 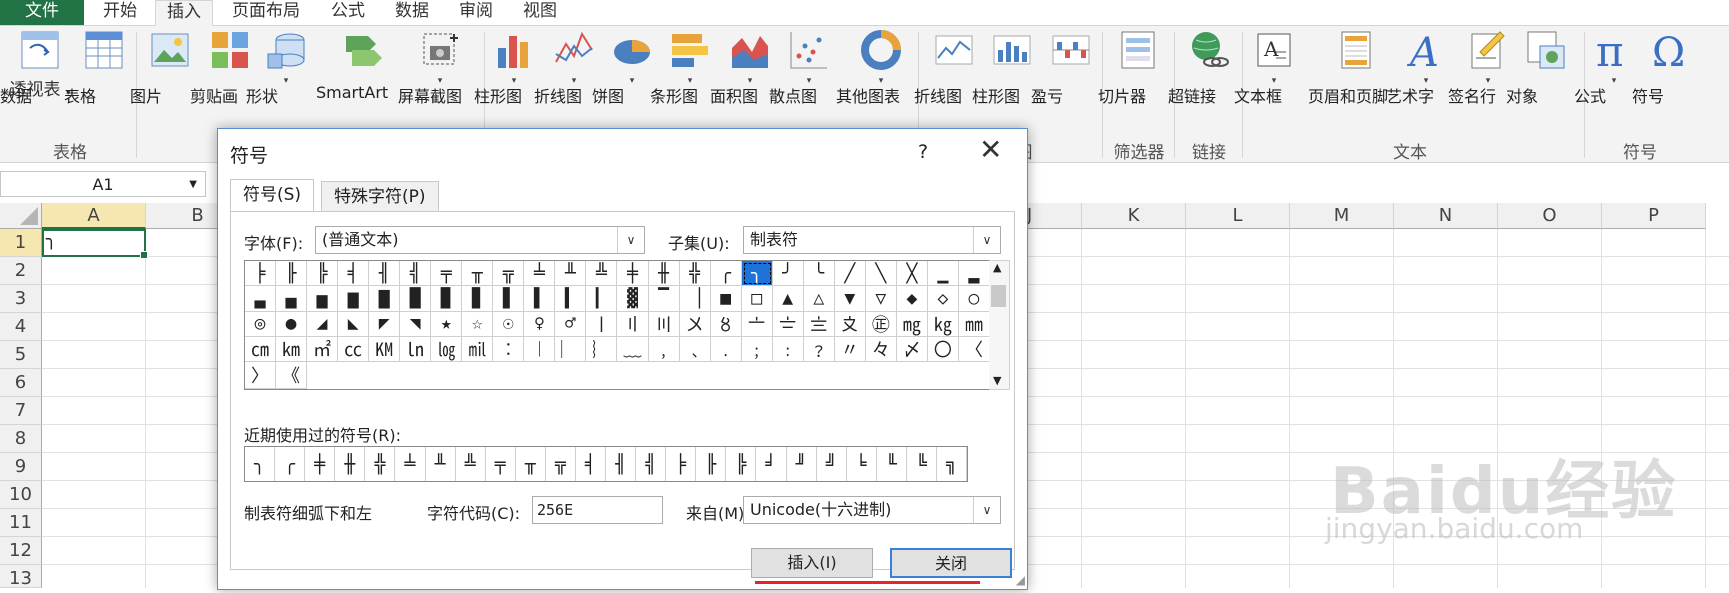 What do you see at coordinates (943, 274) in the screenshot?
I see `symbol-cell: ▁` at bounding box center [943, 274].